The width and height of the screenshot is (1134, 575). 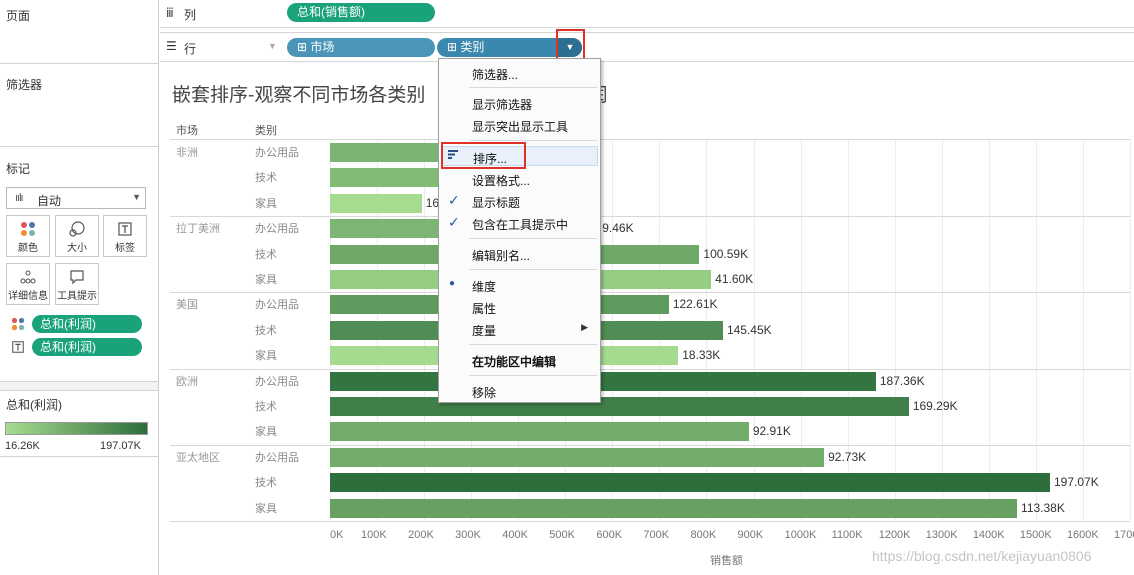 I want to click on x-tick-label: 1300K, so click(x=941, y=535).